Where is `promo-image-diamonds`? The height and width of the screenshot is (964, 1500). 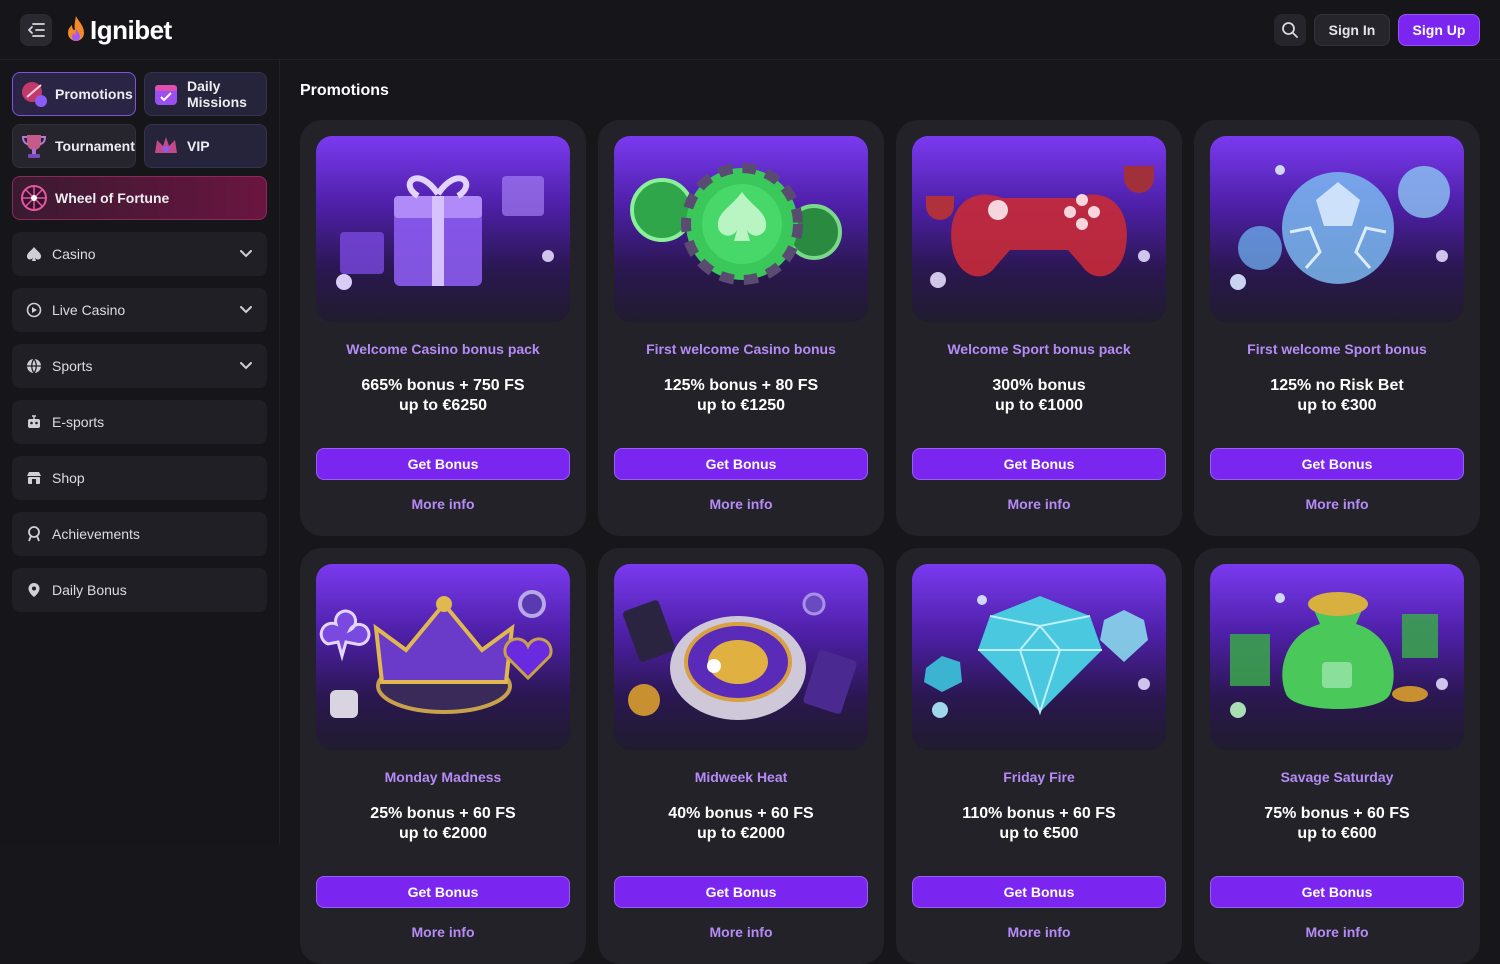 promo-image-diamonds is located at coordinates (1039, 657).